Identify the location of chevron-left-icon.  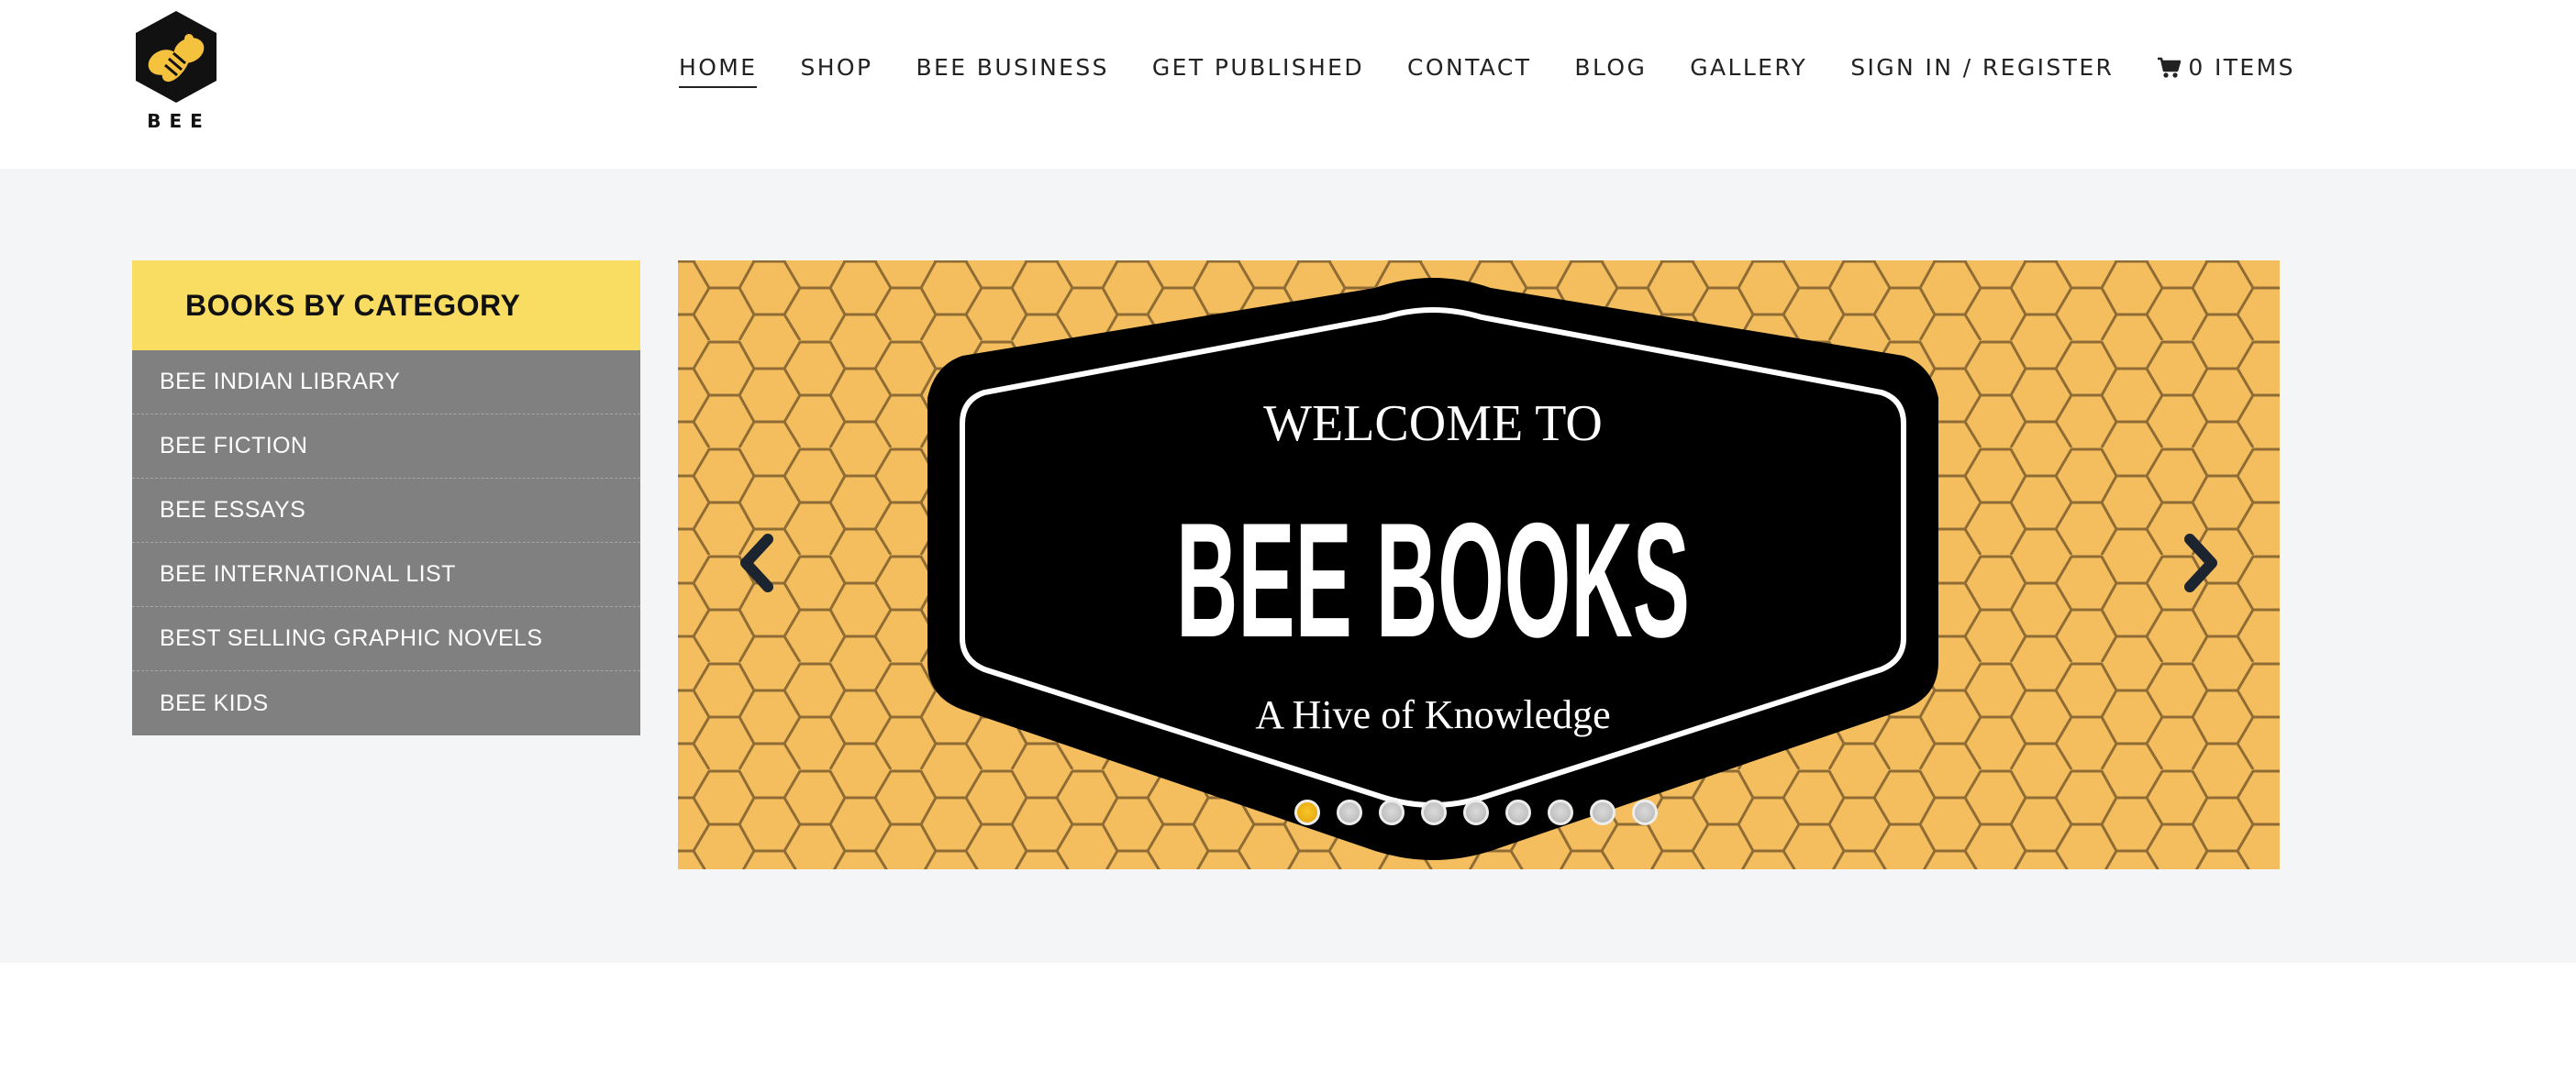
(756, 563).